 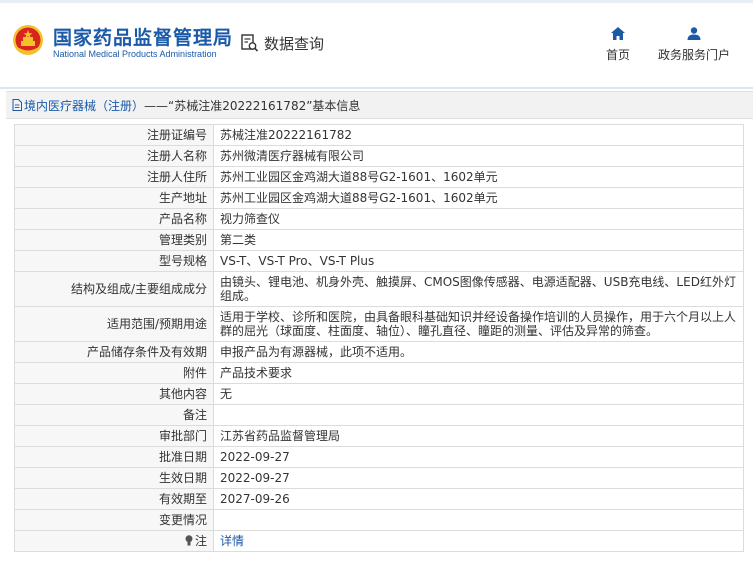 I want to click on table-row: 型号规格 VS-T、VS-T Pro、VS-T Plus, so click(x=379, y=261).